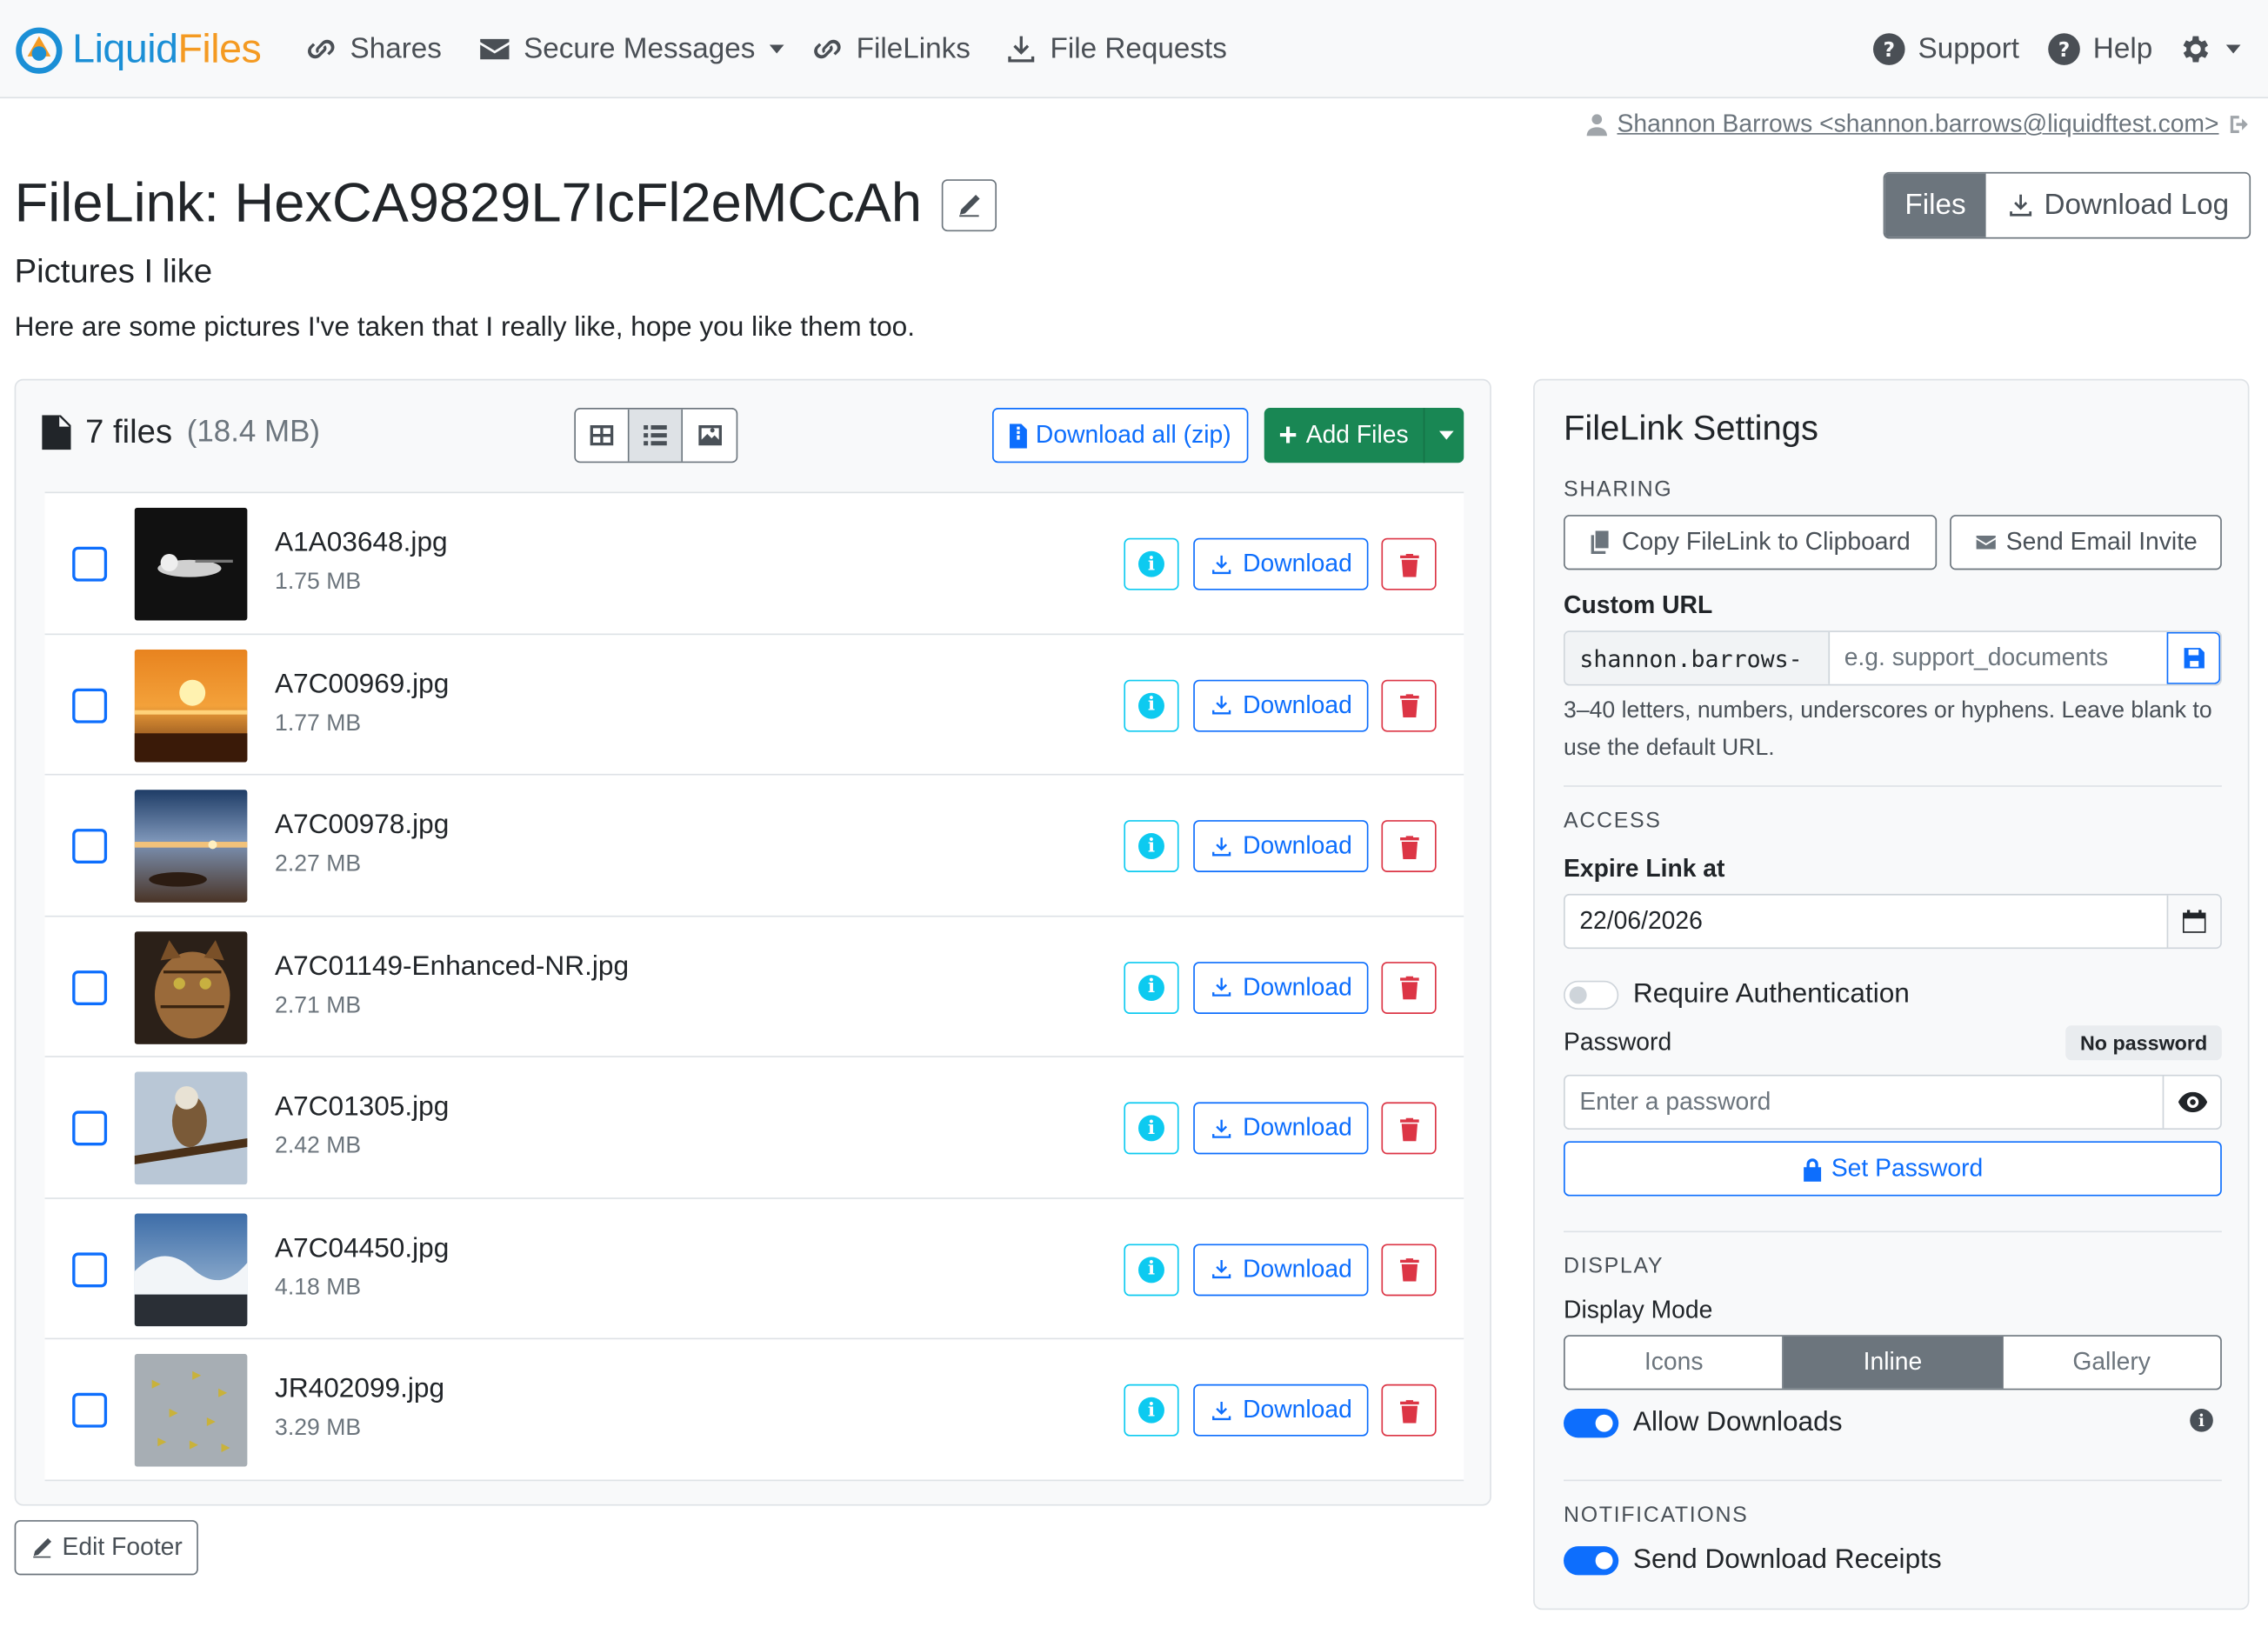 The height and width of the screenshot is (1647, 2268). Describe the element at coordinates (361, 544) in the screenshot. I see `file-name: A1A03648.jpg` at that location.